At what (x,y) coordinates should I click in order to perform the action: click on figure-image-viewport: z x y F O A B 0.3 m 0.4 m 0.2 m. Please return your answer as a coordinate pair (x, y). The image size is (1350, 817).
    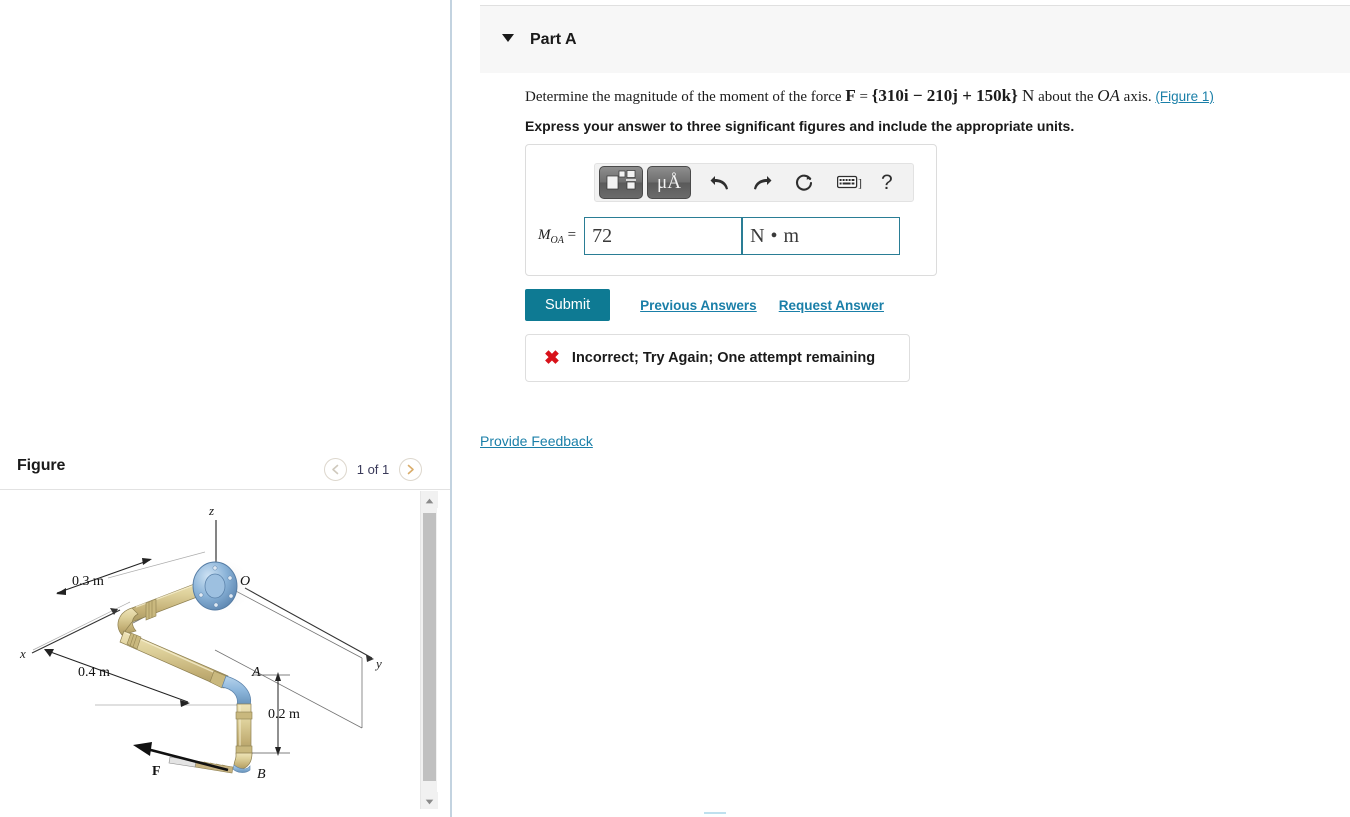
    Looking at the image, I should click on (210, 650).